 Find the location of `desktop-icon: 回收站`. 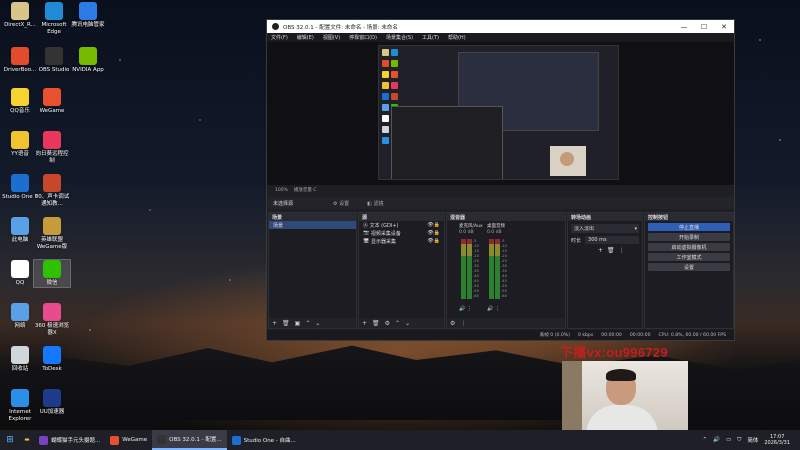

desktop-icon: 回收站 is located at coordinates (20, 359).